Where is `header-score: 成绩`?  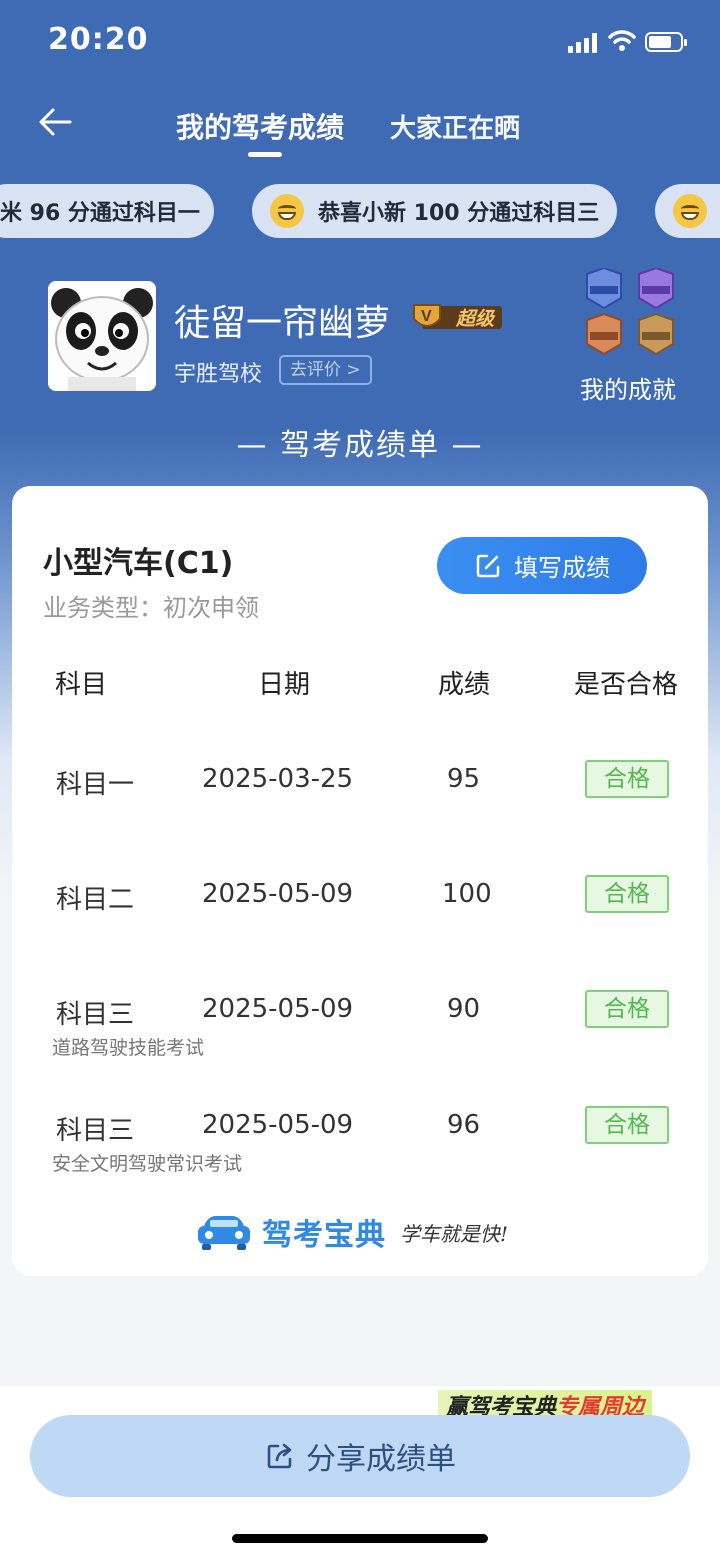
header-score: 成绩 is located at coordinates (464, 685).